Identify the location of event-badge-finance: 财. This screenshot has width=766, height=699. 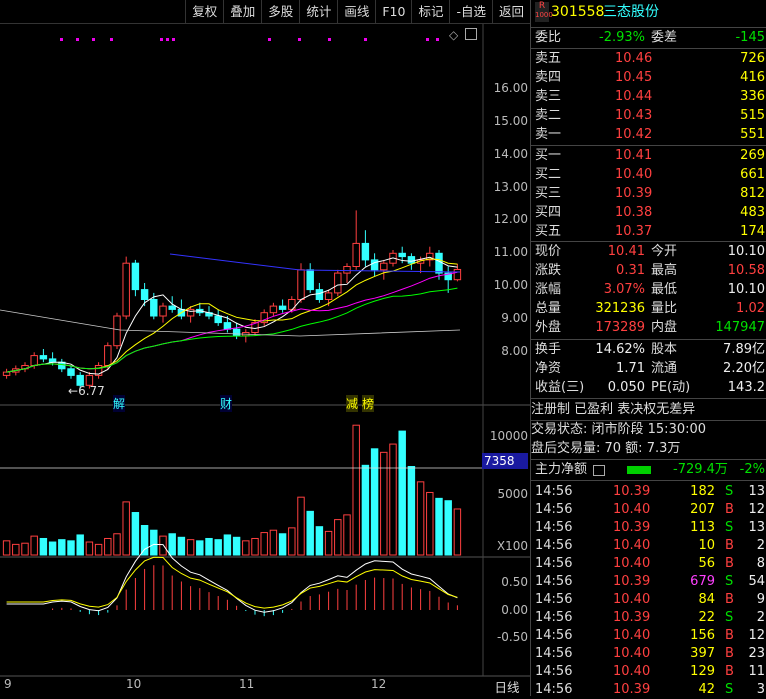
(226, 403).